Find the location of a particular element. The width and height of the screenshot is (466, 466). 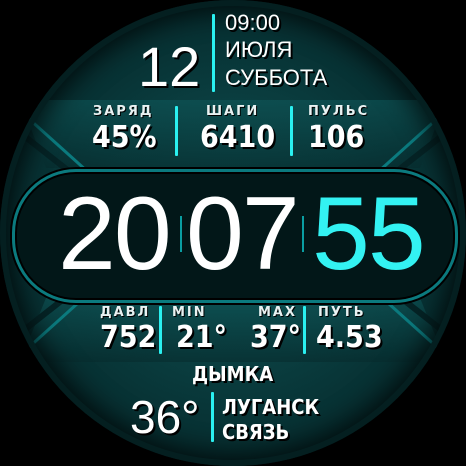

alarm-time: 09:00 is located at coordinates (253, 22).